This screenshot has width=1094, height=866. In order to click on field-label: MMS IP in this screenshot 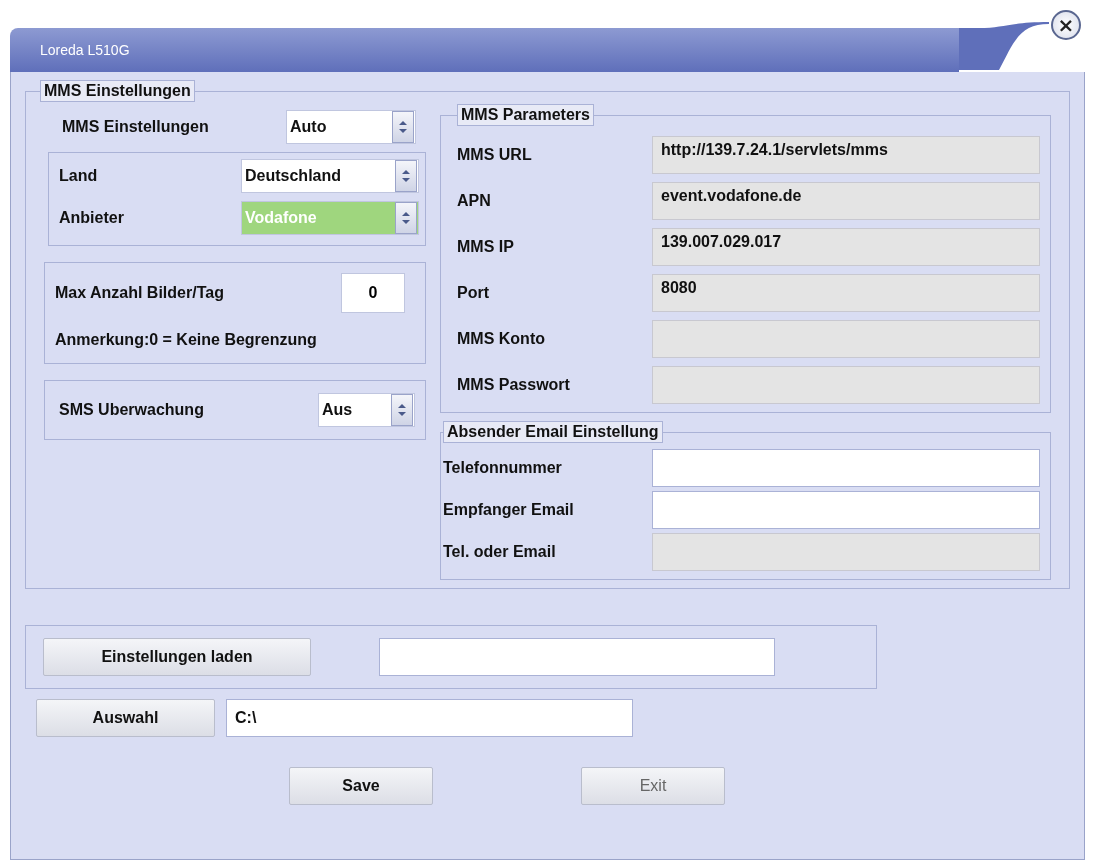, I will do `click(485, 247)`.